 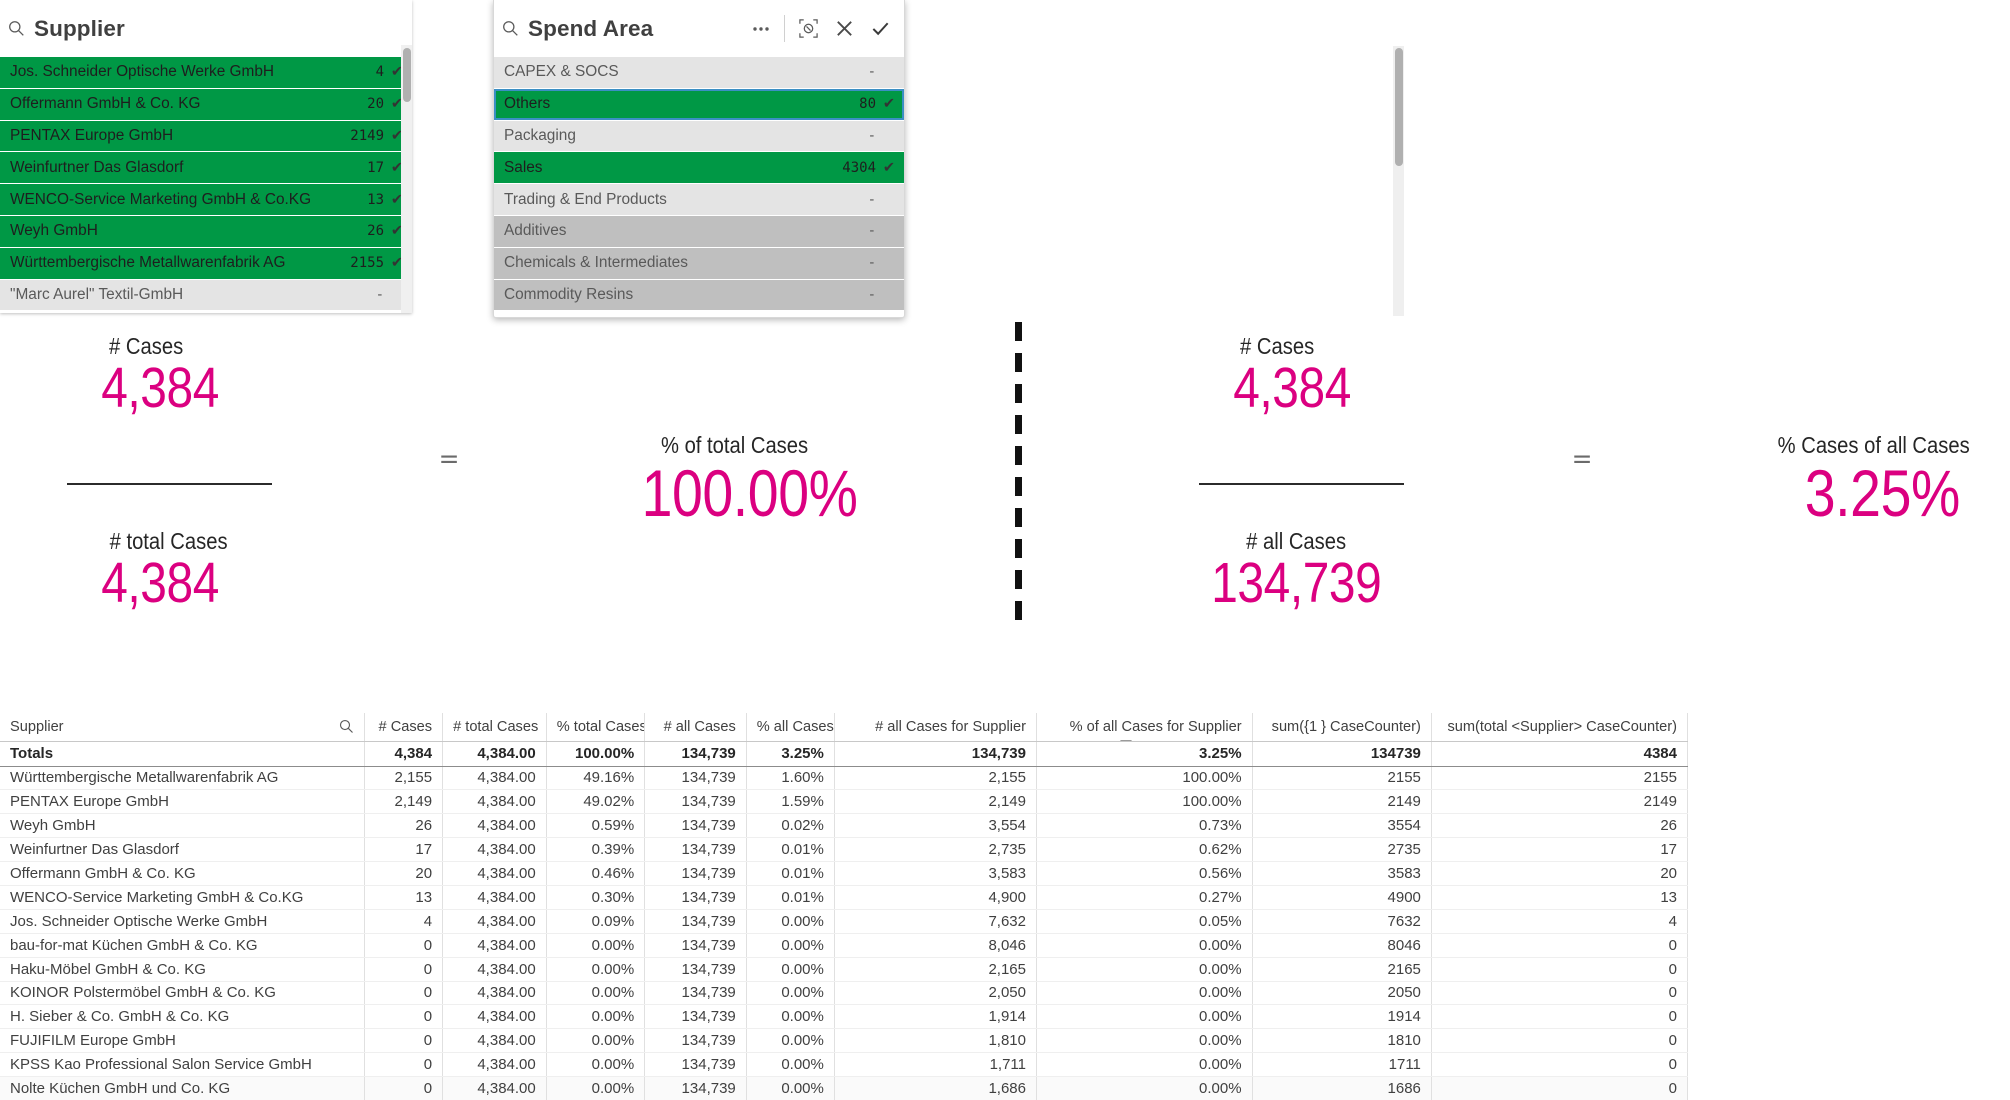 What do you see at coordinates (183, 826) in the screenshot?
I see `table-cell: Weyh GmbH` at bounding box center [183, 826].